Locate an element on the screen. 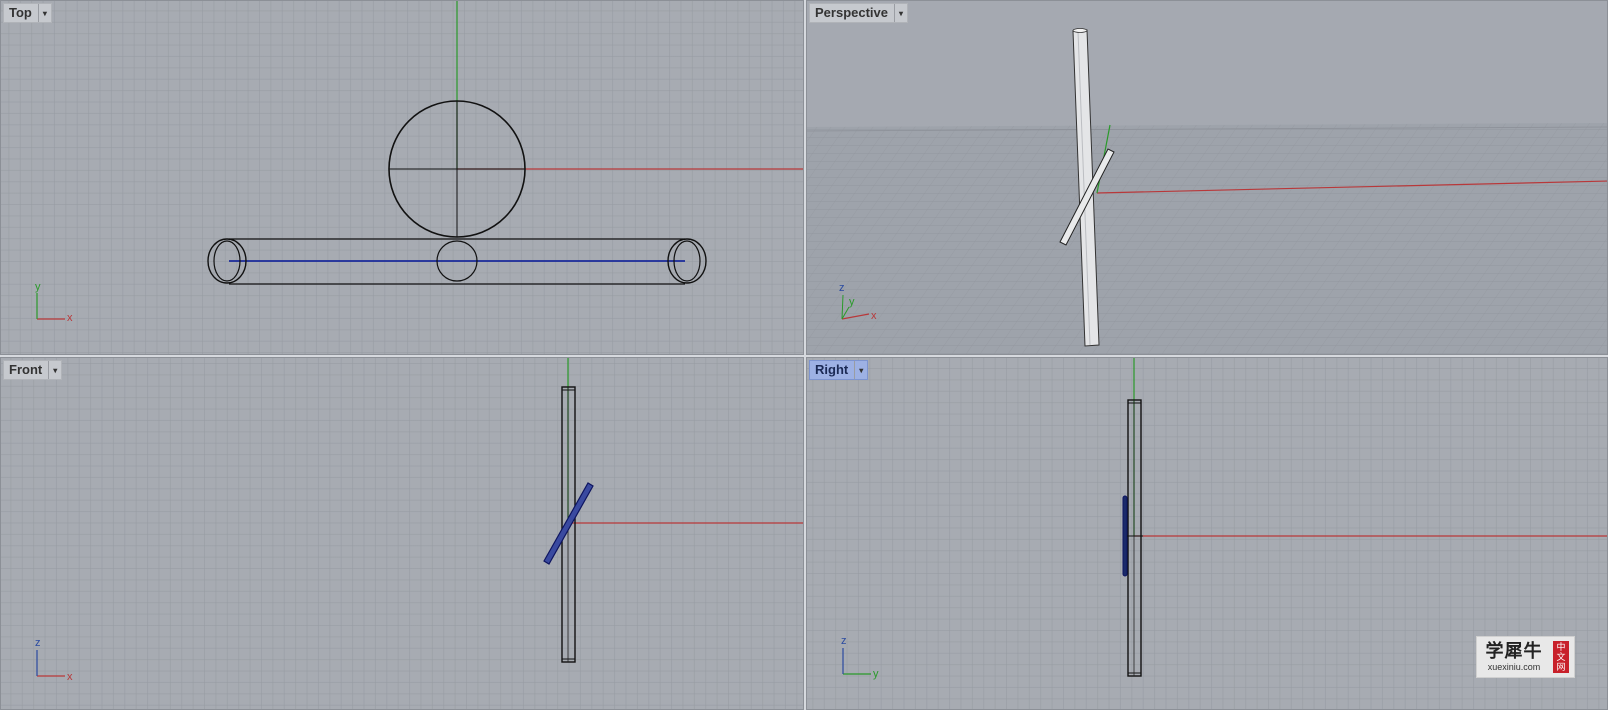 The height and width of the screenshot is (710, 1608). viewport-title-front: Front is located at coordinates (26, 369).